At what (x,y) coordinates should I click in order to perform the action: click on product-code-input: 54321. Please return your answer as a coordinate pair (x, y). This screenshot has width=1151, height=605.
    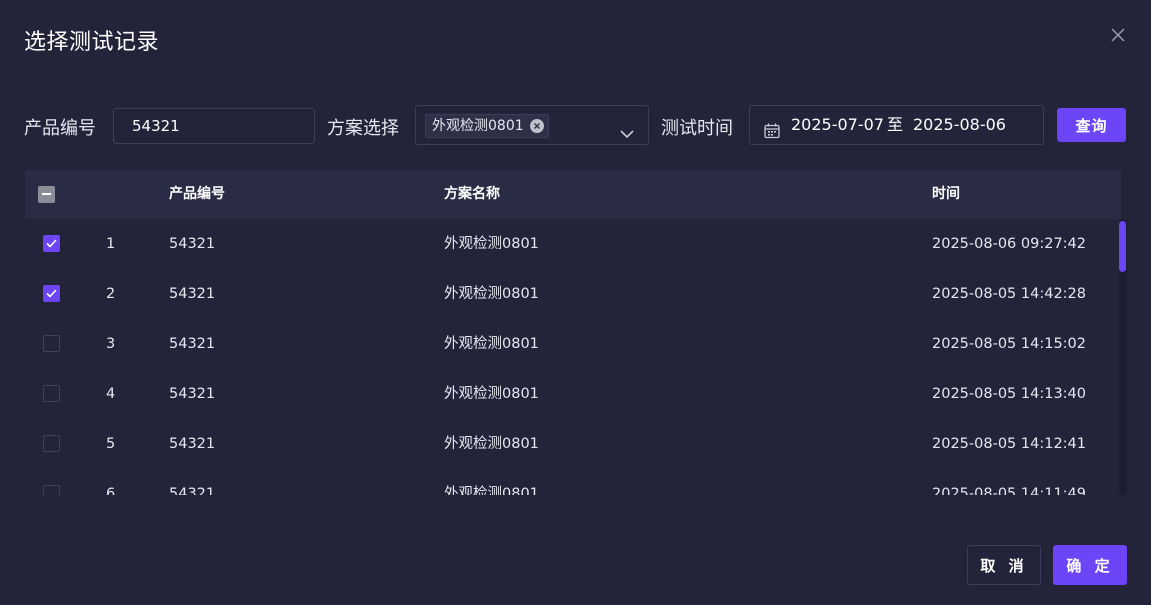
    Looking at the image, I should click on (214, 126).